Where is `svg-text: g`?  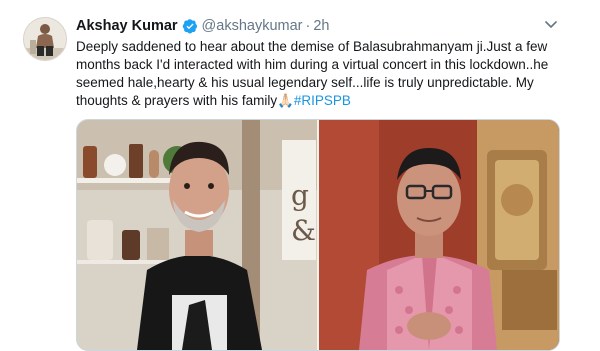 svg-text: g is located at coordinates (300, 195).